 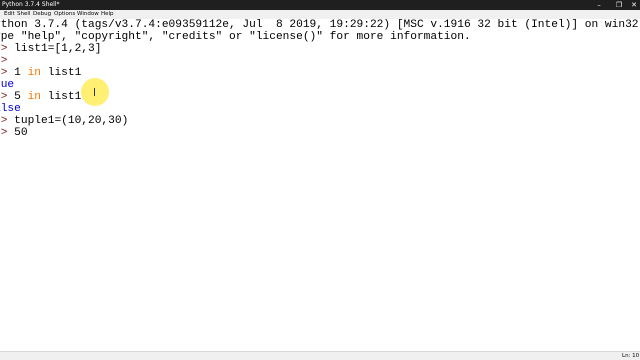 I want to click on output-text: rue, so click(x=7, y=85).